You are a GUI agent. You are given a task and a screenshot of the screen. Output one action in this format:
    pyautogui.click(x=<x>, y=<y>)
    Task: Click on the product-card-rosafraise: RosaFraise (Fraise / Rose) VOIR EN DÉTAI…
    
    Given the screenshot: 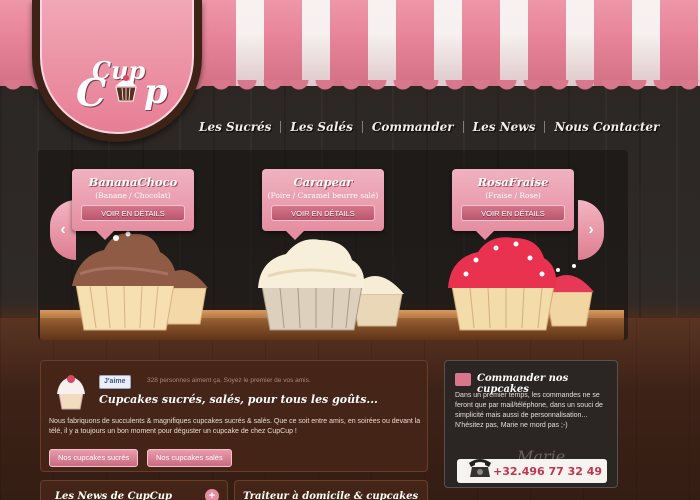 What is the action you would take?
    pyautogui.click(x=513, y=204)
    